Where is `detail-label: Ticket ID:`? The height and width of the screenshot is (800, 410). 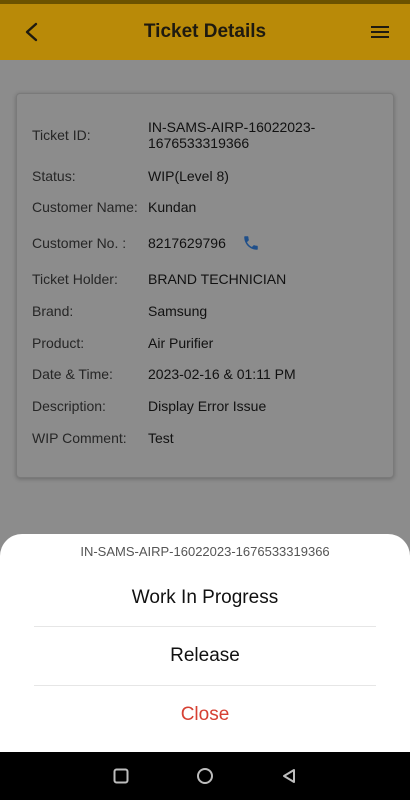
detail-label: Ticket ID: is located at coordinates (61, 135).